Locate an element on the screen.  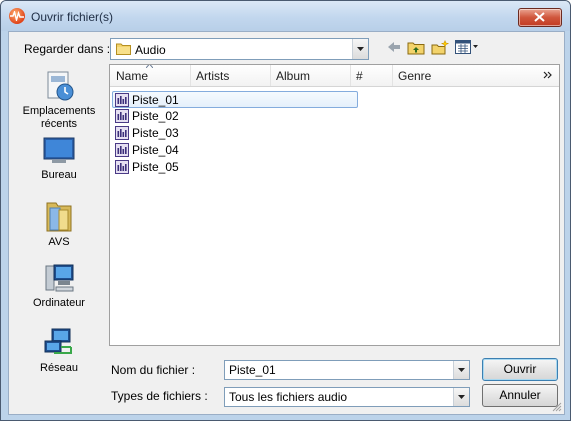
place-computer: Ordinateur is located at coordinates (59, 286).